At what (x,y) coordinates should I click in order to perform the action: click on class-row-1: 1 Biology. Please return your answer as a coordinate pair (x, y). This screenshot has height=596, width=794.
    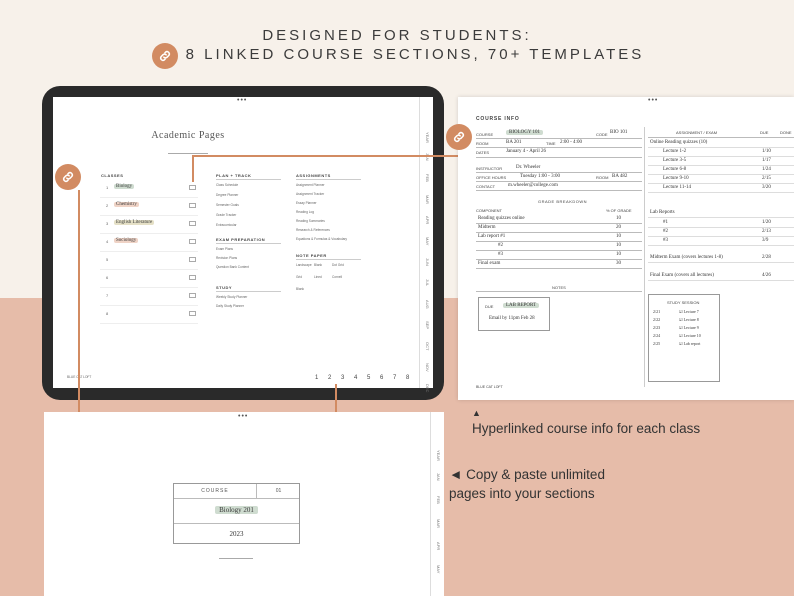
    Looking at the image, I should click on (149, 189).